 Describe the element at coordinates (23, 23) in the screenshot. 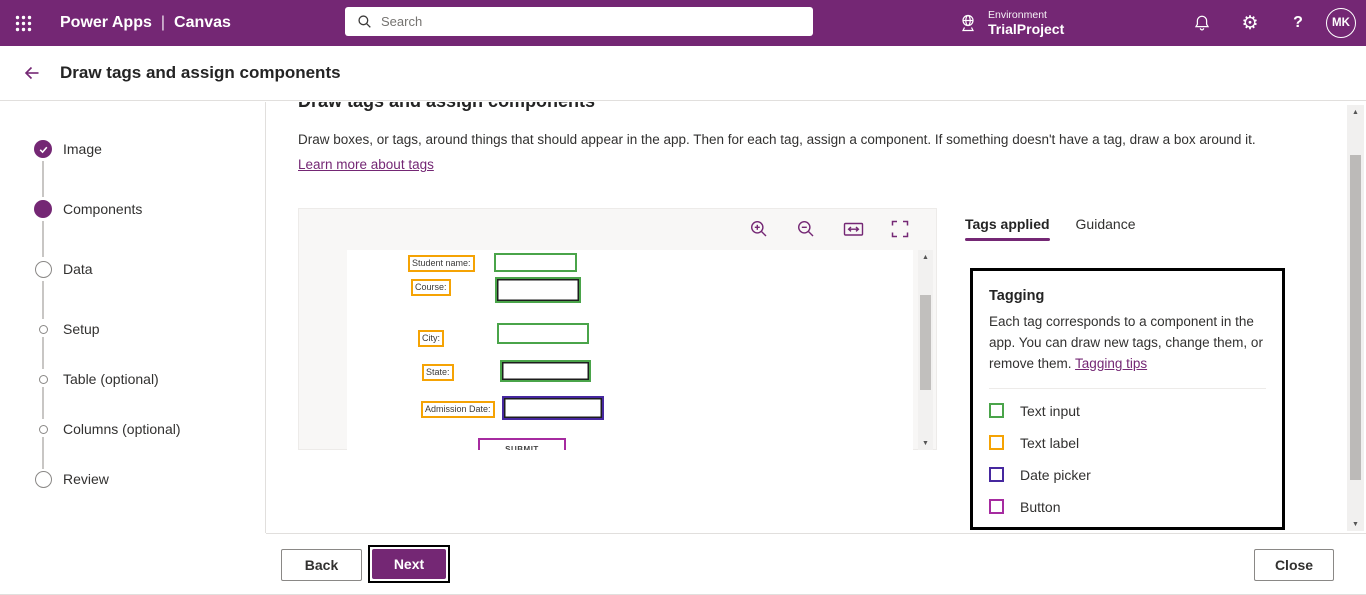

I see `waffle-icon` at that location.